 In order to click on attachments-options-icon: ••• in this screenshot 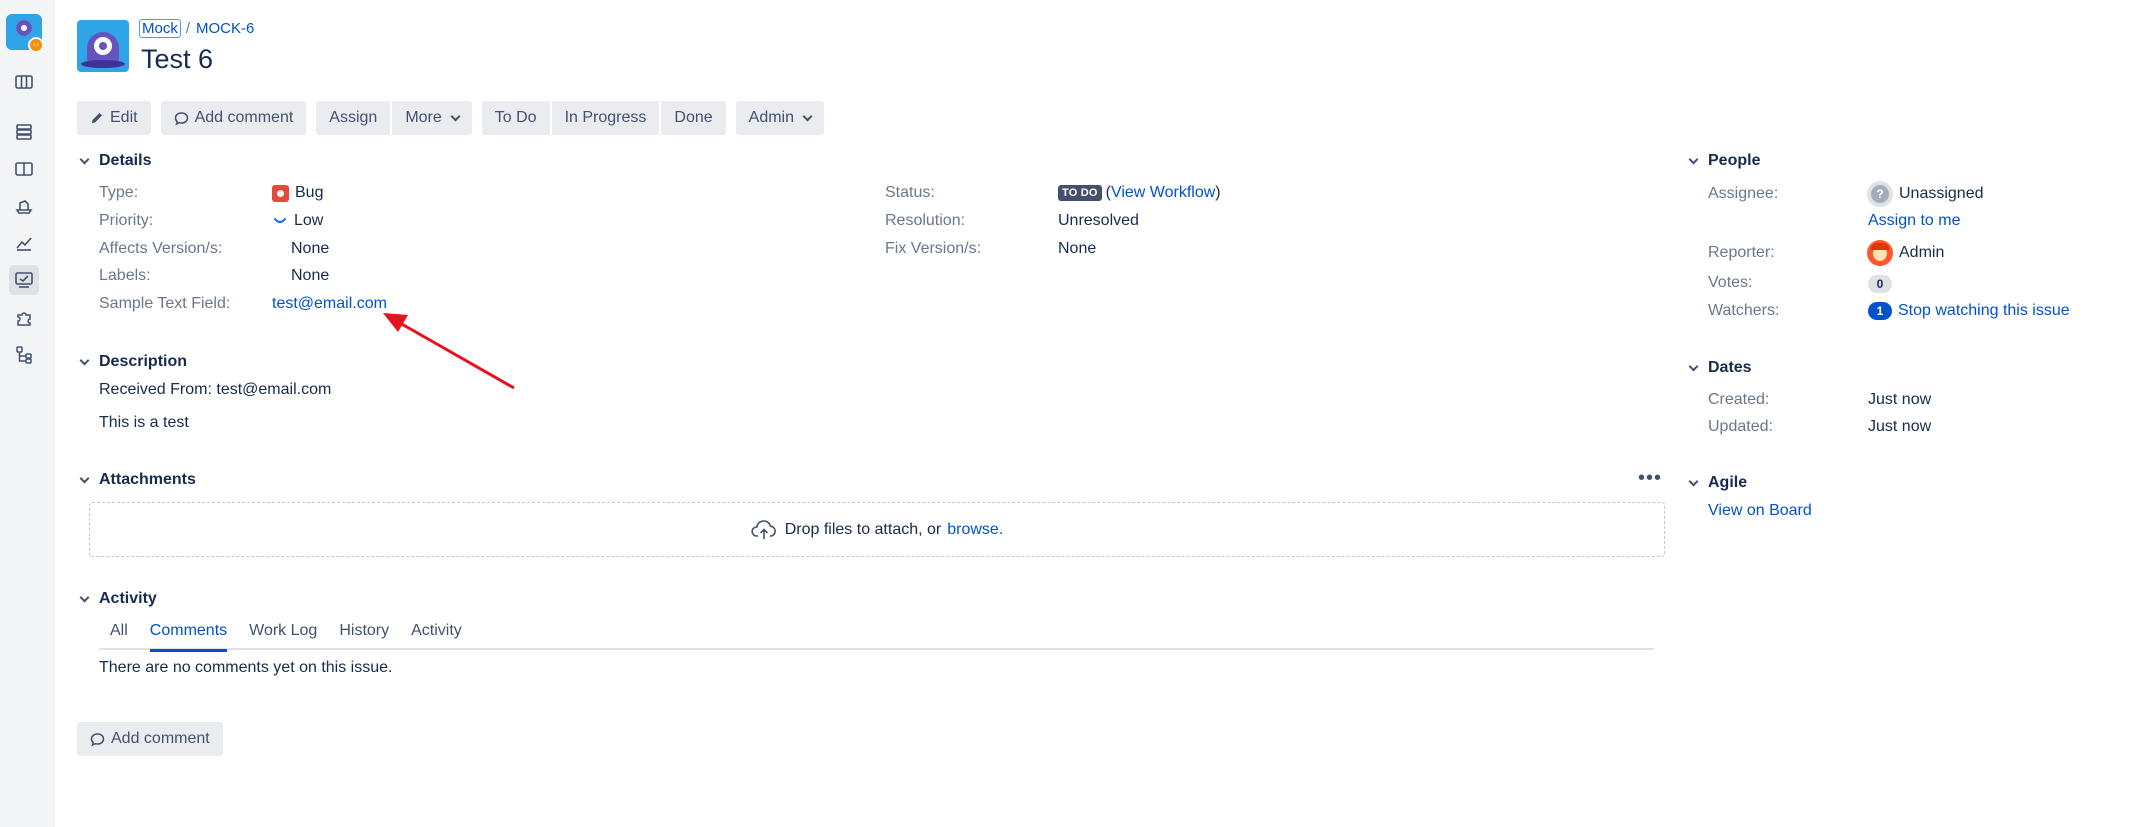, I will do `click(1650, 478)`.